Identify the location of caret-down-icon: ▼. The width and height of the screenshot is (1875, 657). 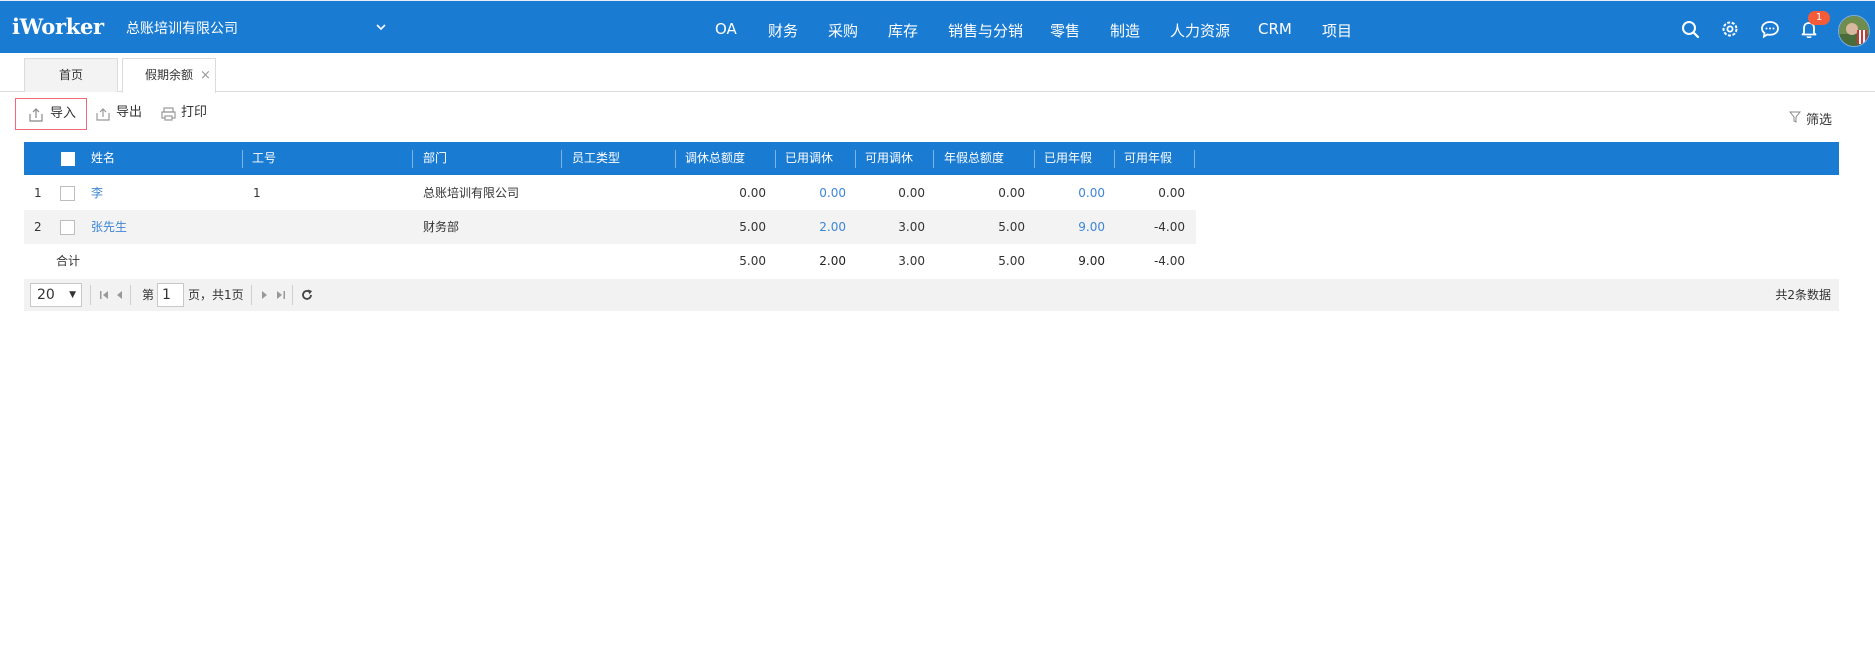
(72, 295).